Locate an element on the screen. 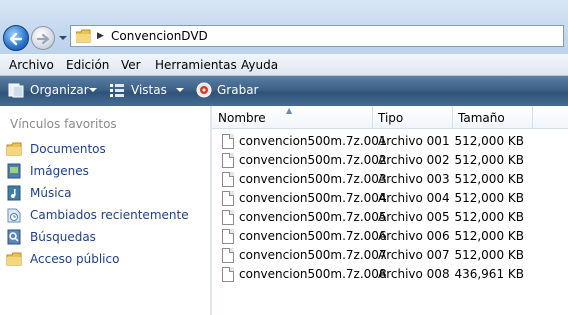 This screenshot has width=568, height=315. views-icon is located at coordinates (117, 90).